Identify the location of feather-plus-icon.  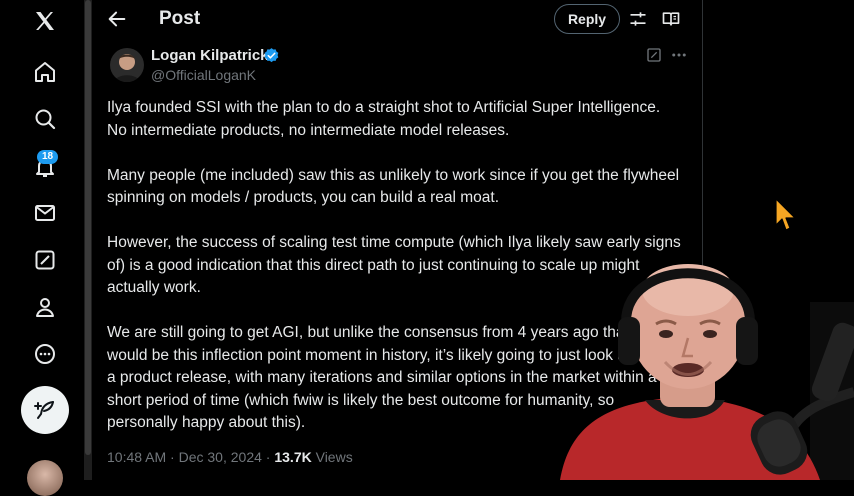
(44, 410).